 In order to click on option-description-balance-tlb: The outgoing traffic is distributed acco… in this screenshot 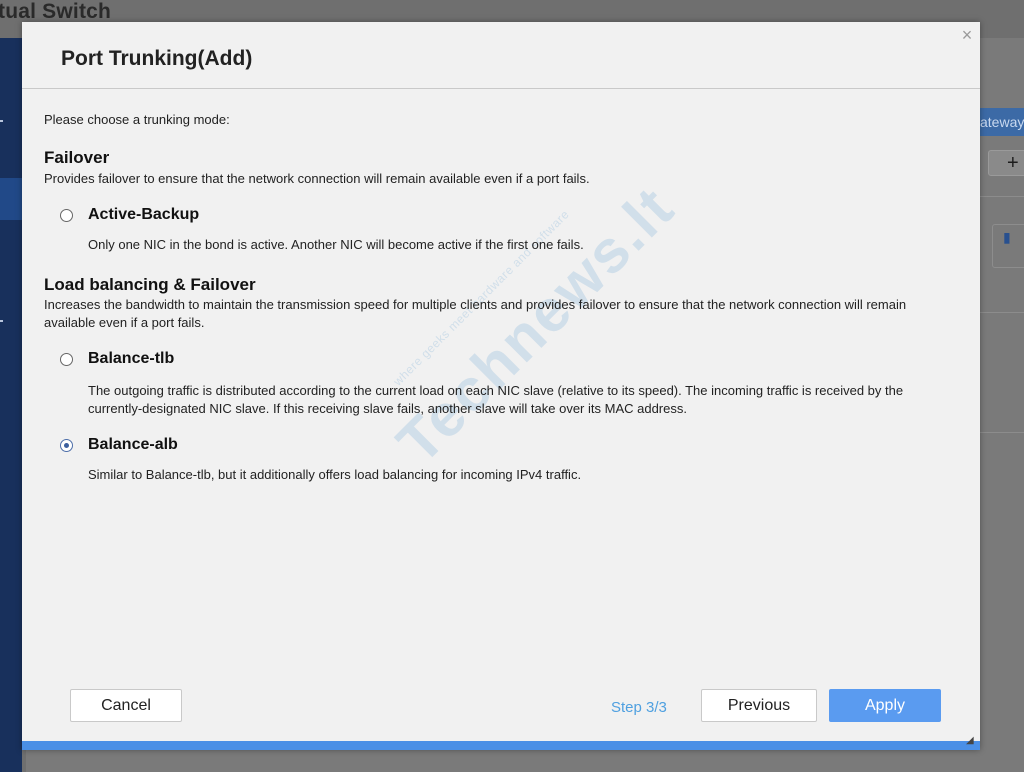, I will do `click(496, 399)`.